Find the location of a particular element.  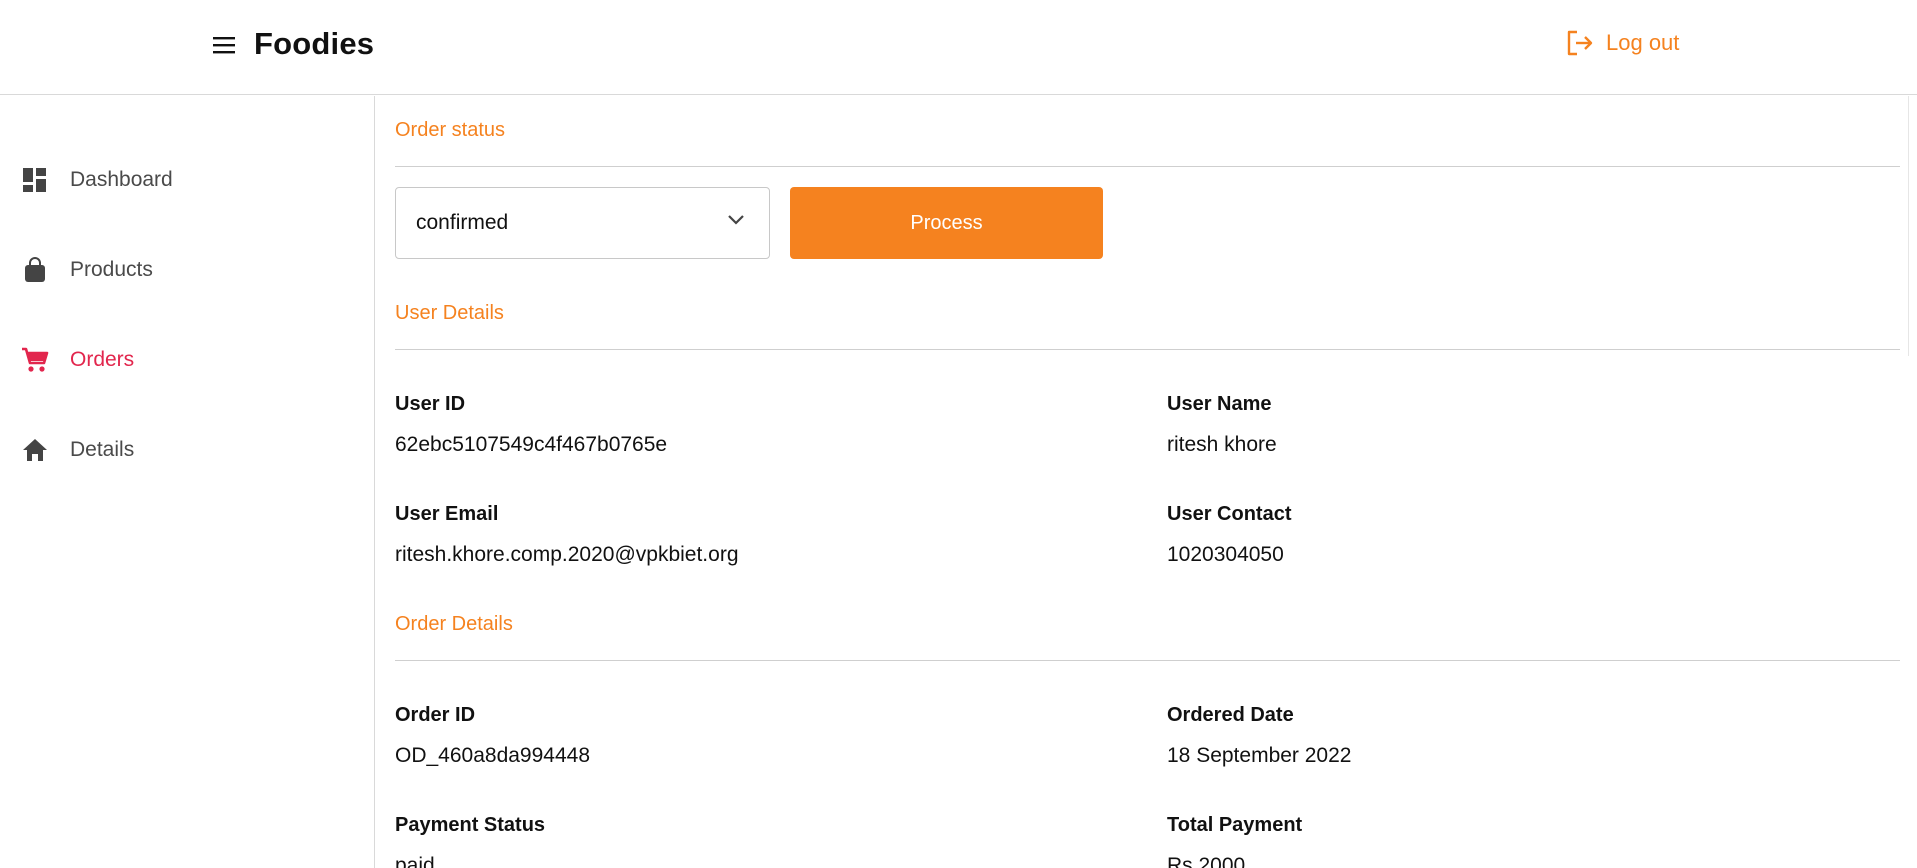

order-status-title: Order status is located at coordinates (450, 130).